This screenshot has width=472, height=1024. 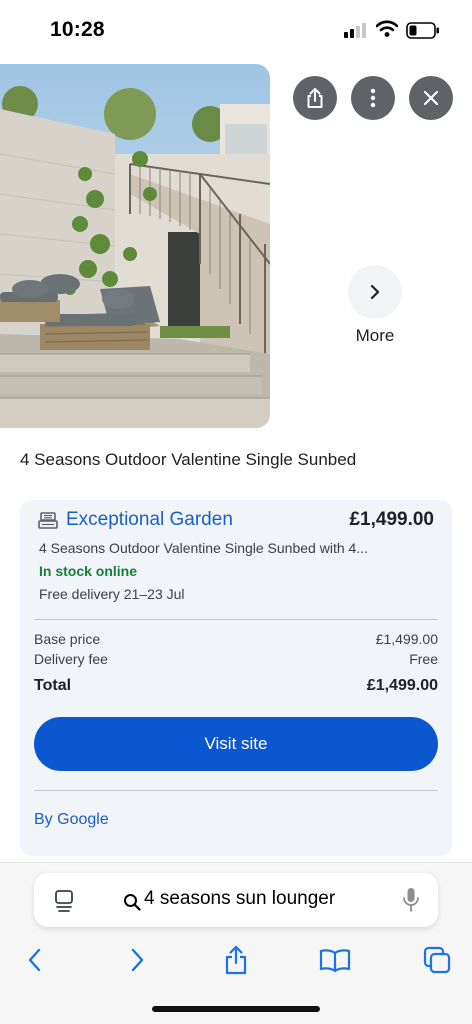 I want to click on more-vert-icon, so click(x=373, y=98).